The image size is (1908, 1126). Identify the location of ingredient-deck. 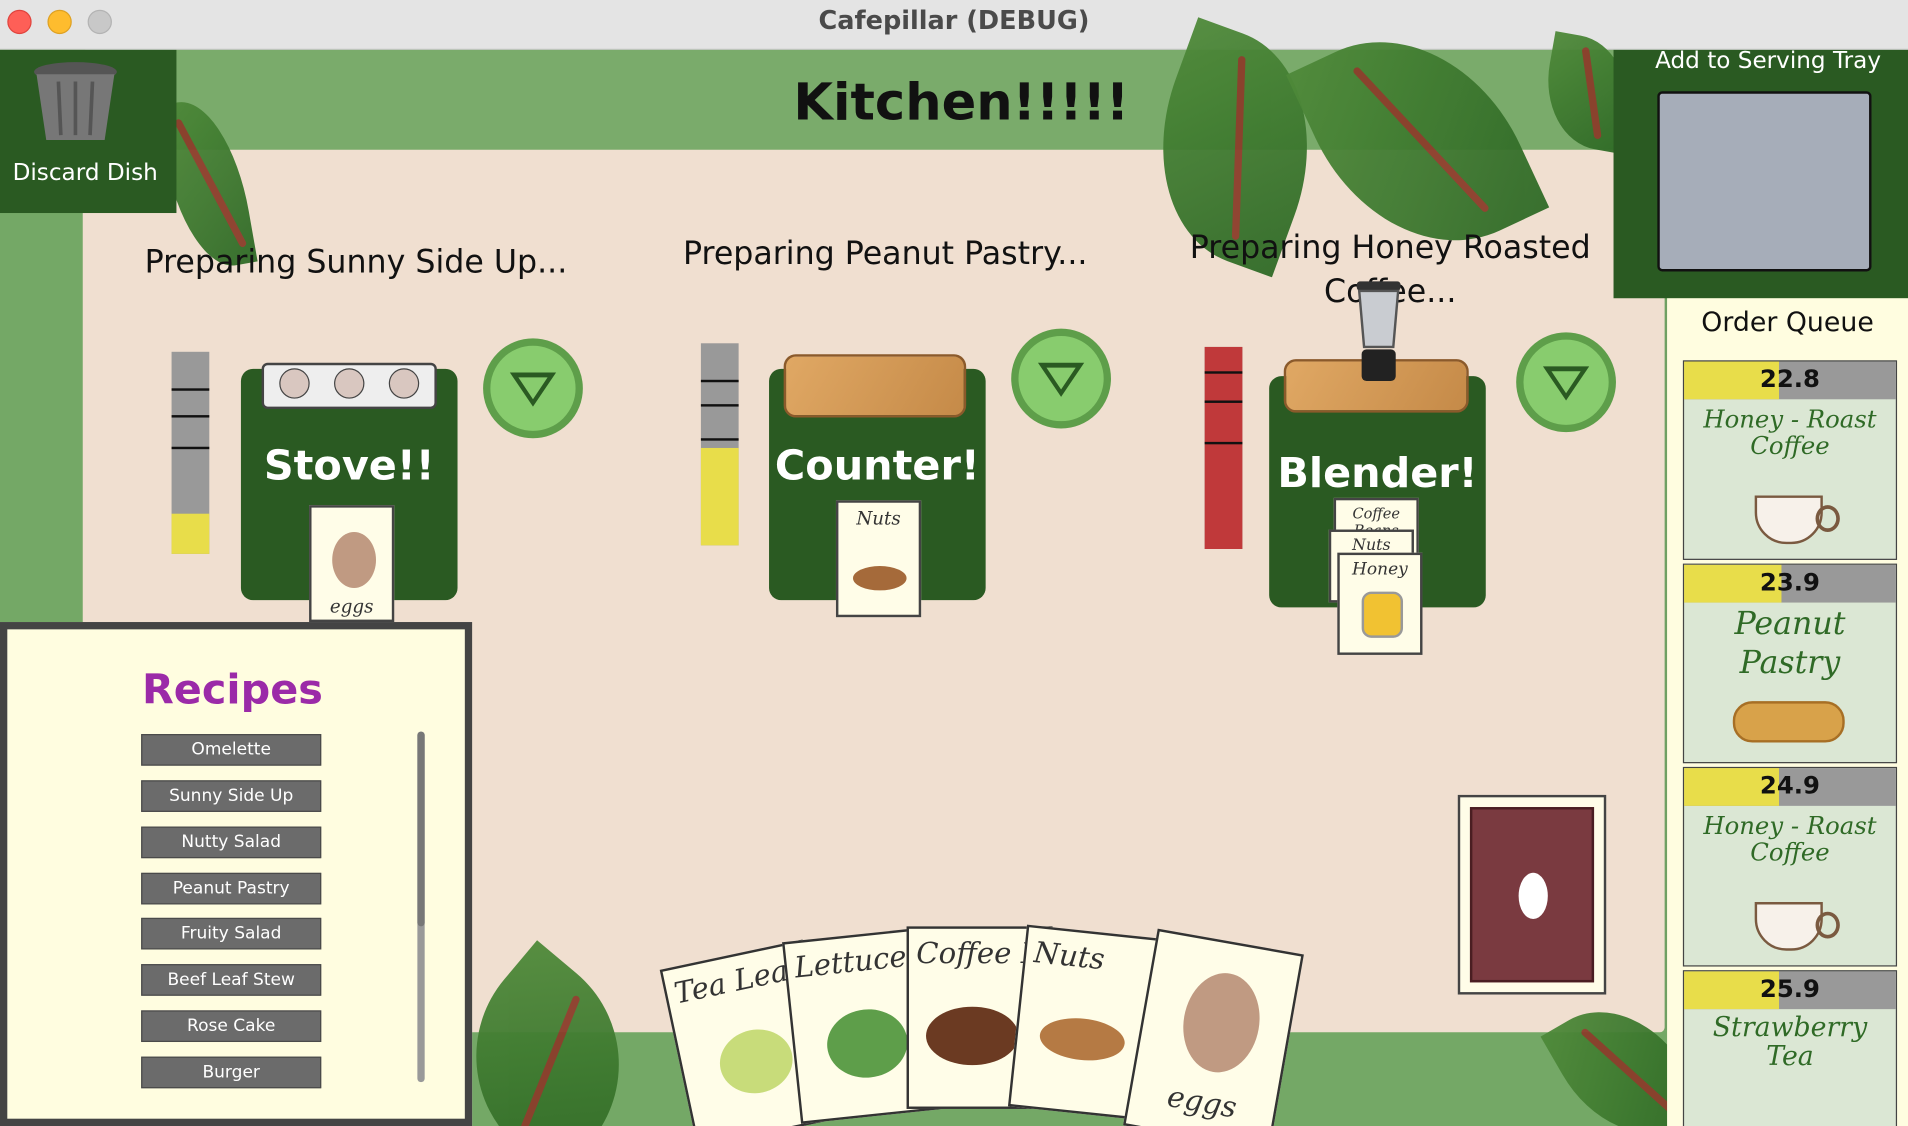
(1532, 894).